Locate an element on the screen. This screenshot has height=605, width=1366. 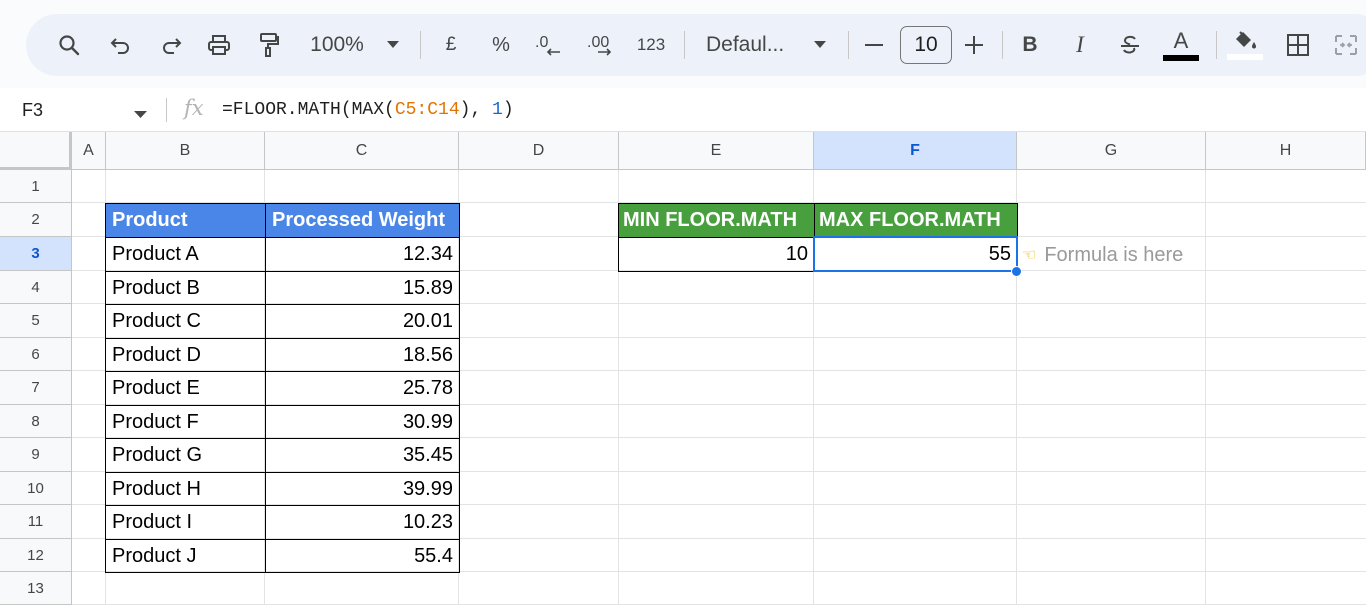
borders-icon is located at coordinates (1298, 45).